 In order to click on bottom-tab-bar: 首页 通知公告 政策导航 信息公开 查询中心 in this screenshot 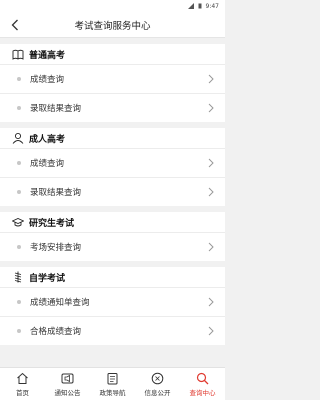, I will do `click(112, 383)`.